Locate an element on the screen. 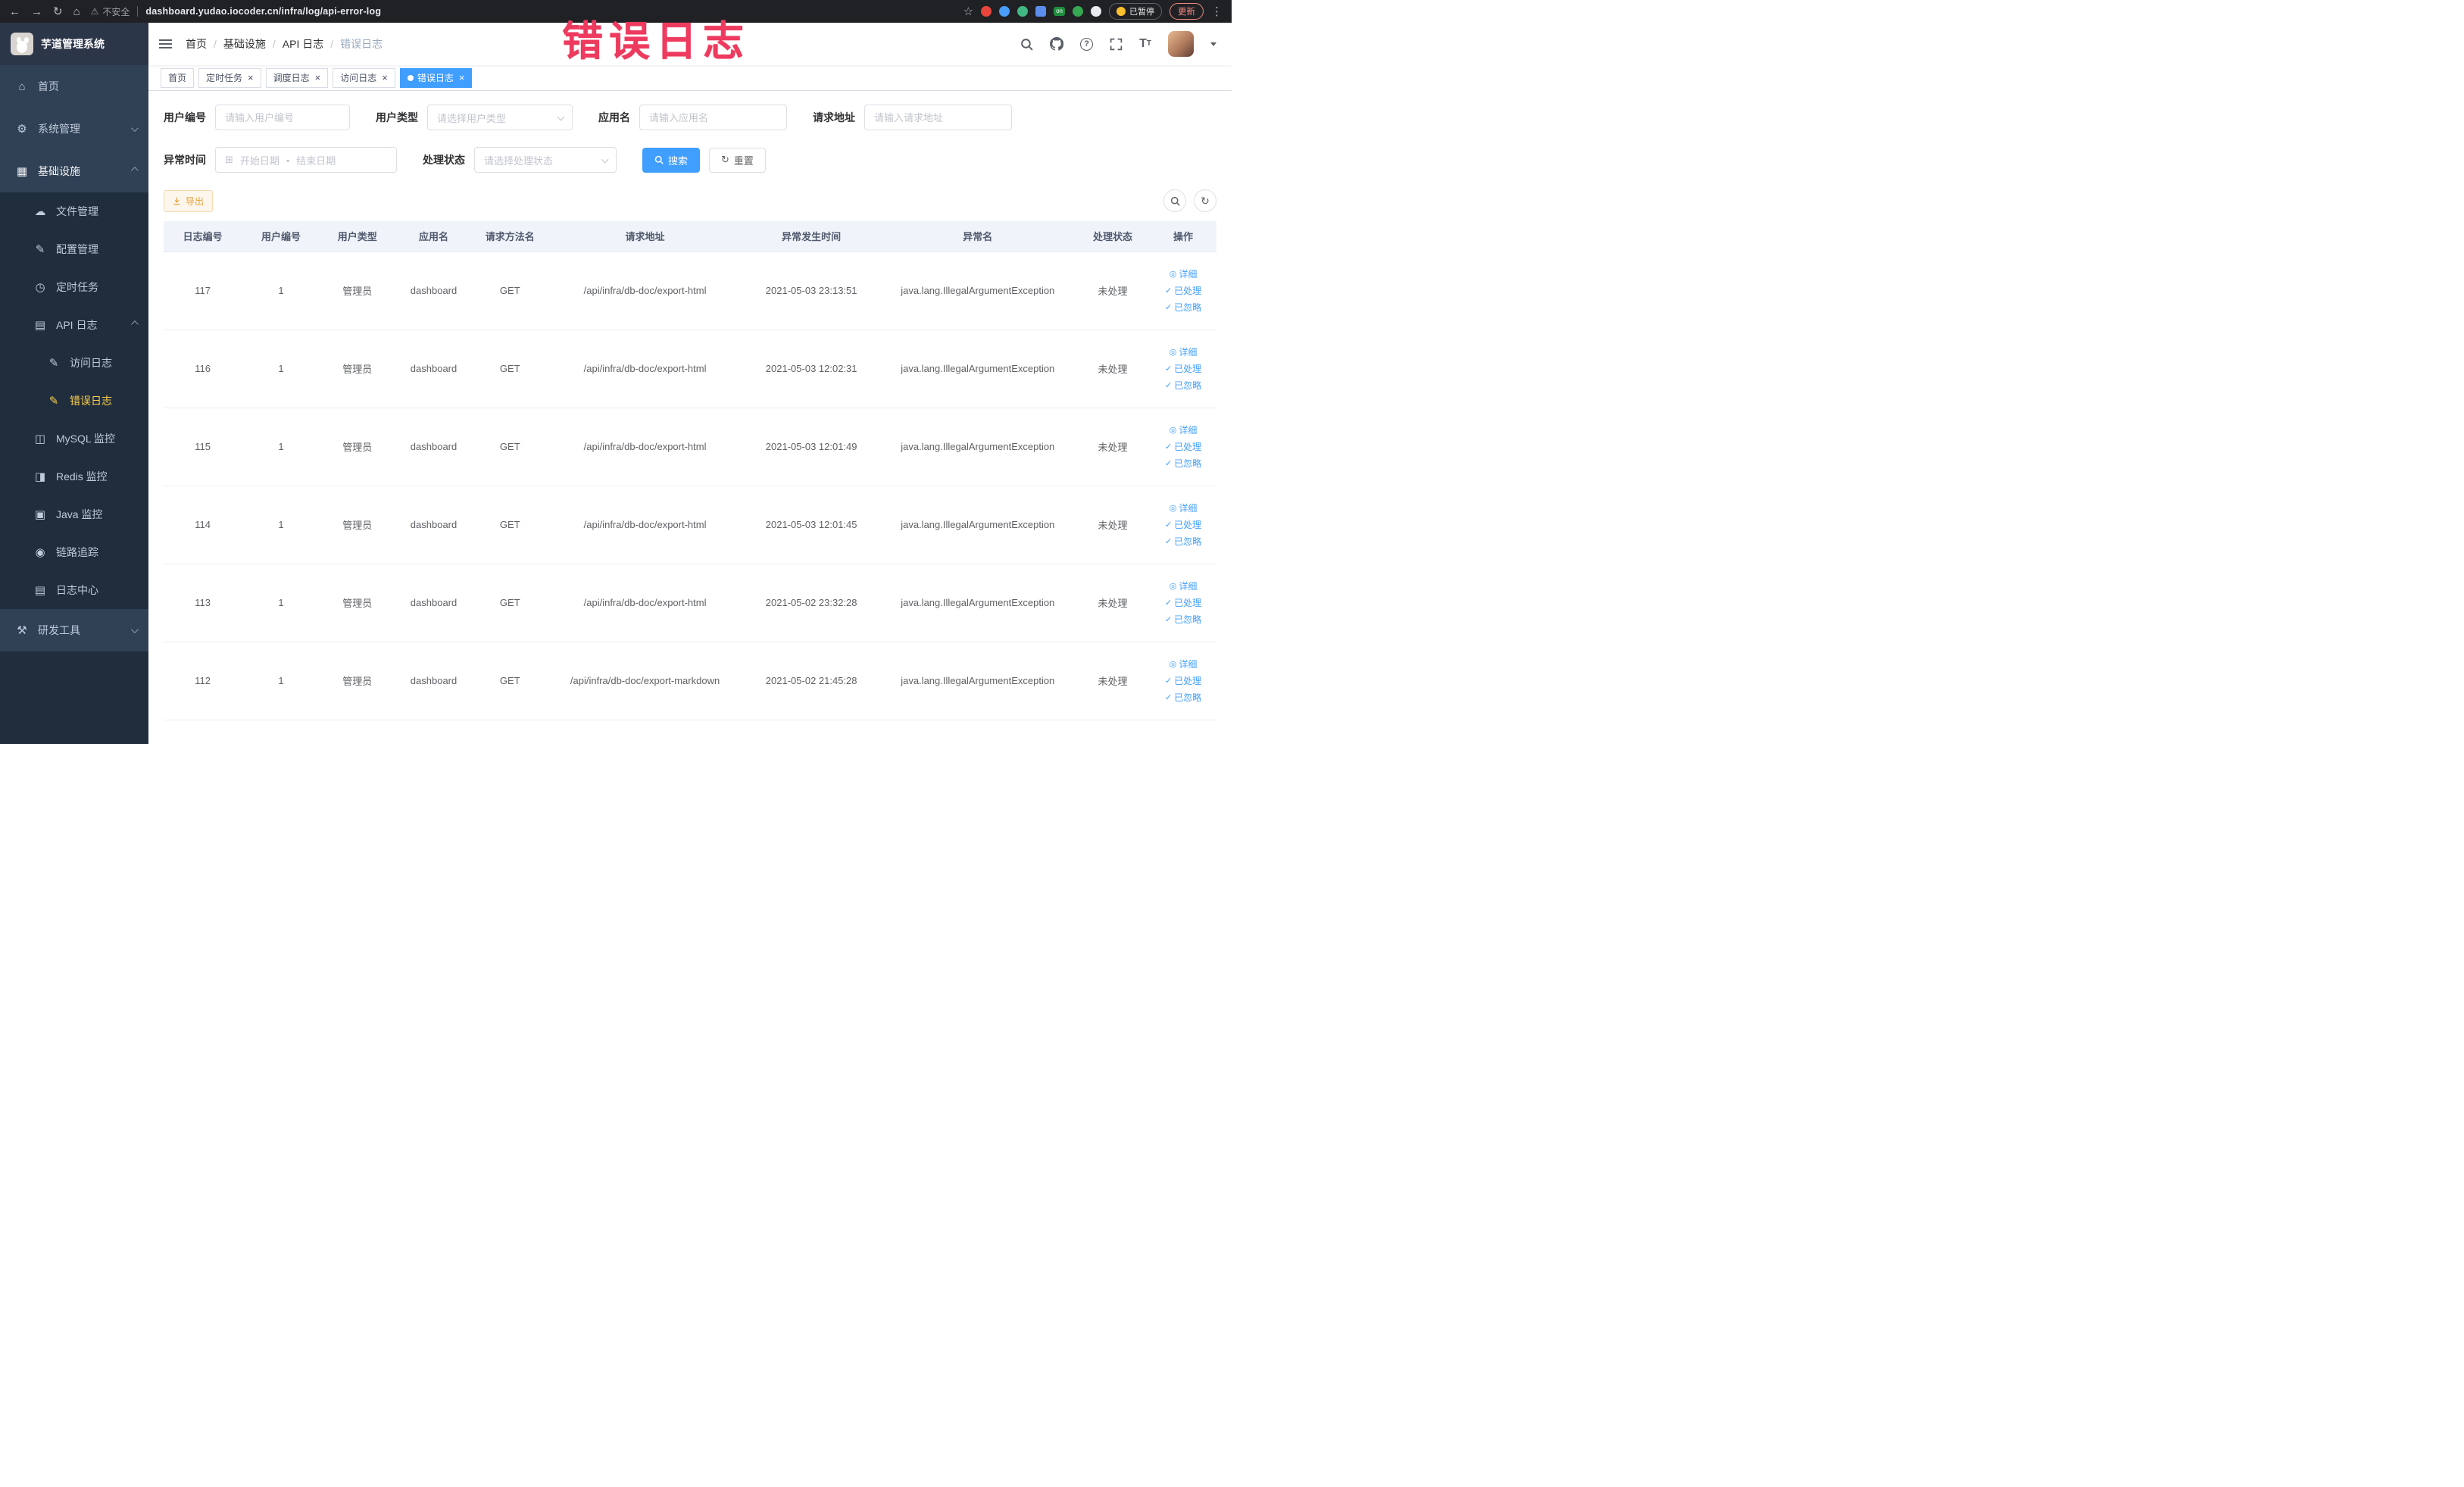 This screenshot has height=1487, width=2464. cell-user-type: 管理员 is located at coordinates (357, 447).